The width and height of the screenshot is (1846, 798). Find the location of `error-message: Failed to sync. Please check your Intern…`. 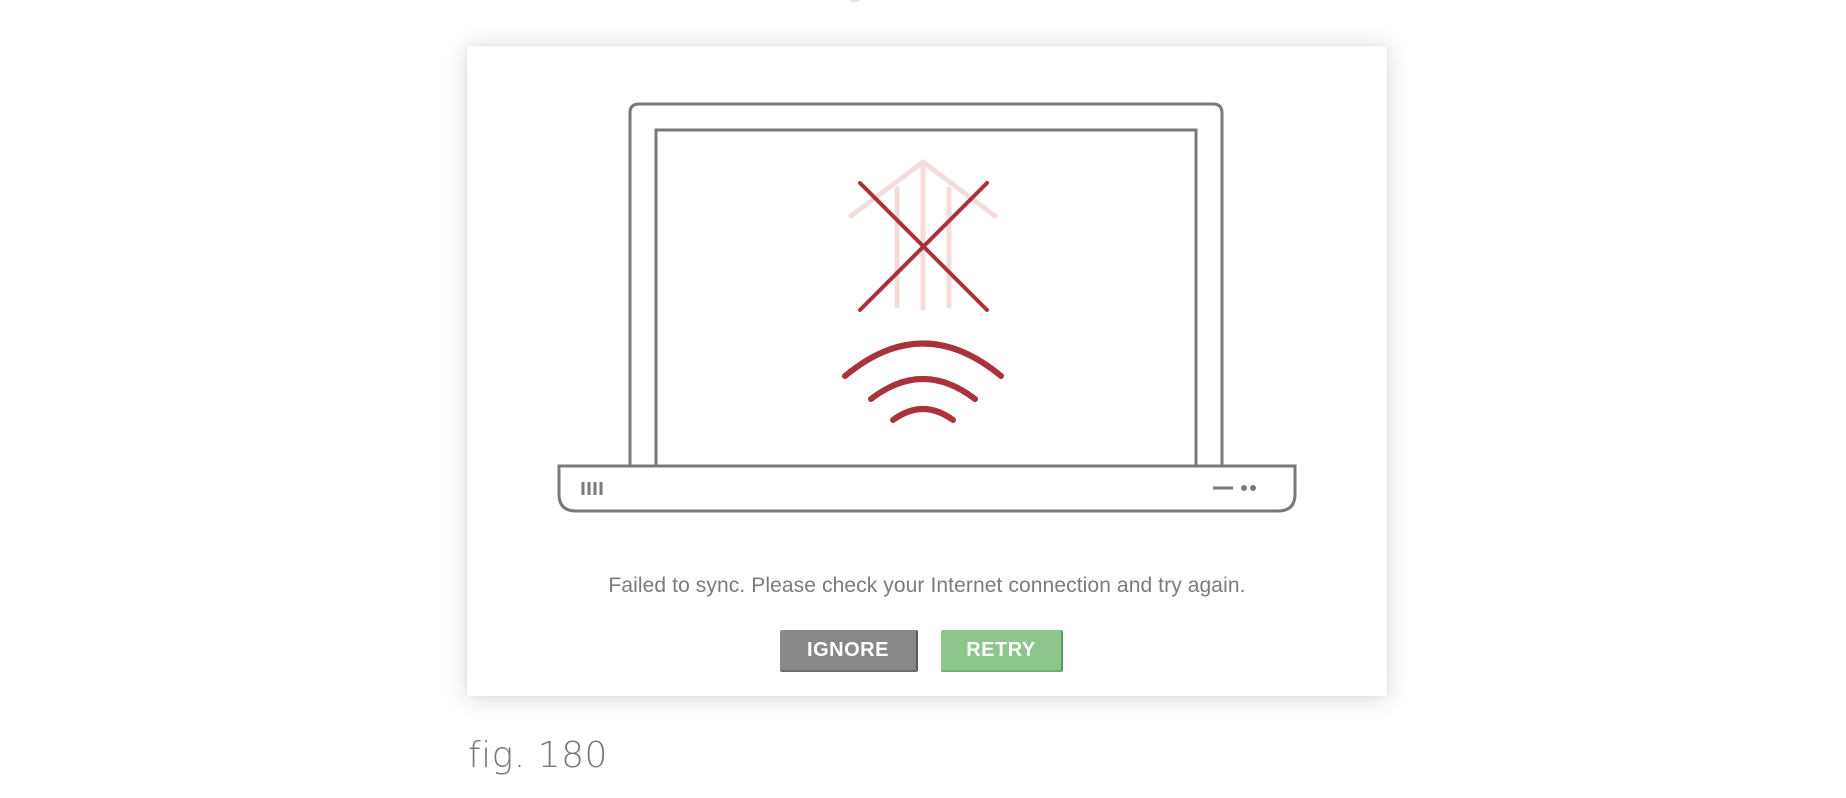

error-message: Failed to sync. Please check your Intern… is located at coordinates (927, 585).